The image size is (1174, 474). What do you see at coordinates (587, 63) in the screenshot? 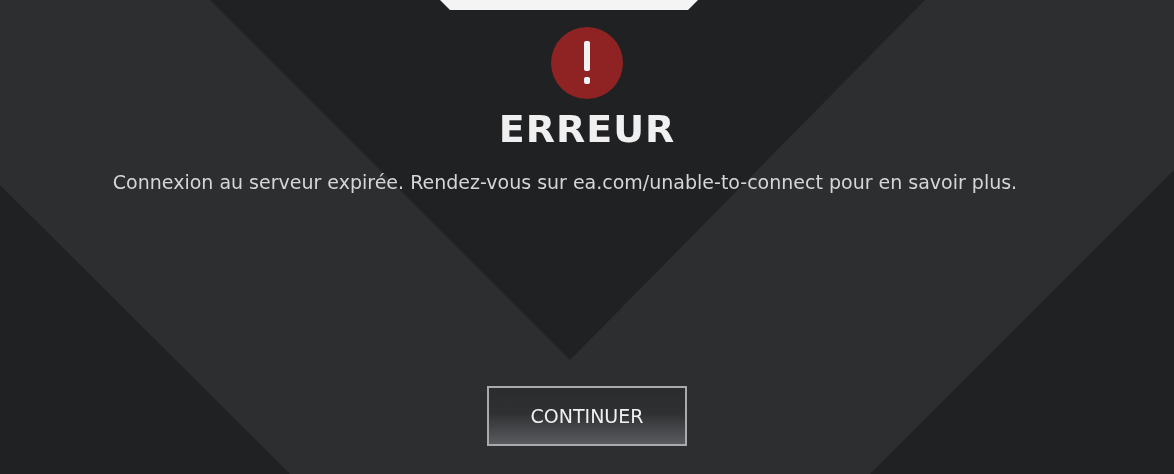
I see `alert-icon` at bounding box center [587, 63].